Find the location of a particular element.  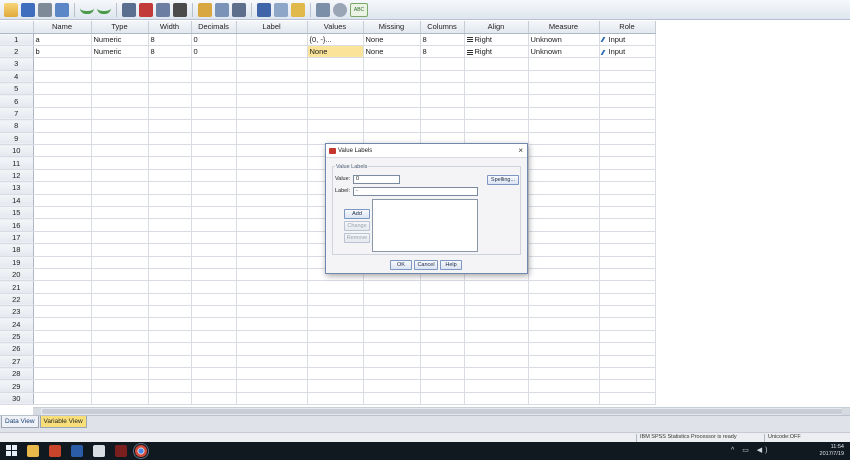

horizontal-scrollbar is located at coordinates (441, 411).